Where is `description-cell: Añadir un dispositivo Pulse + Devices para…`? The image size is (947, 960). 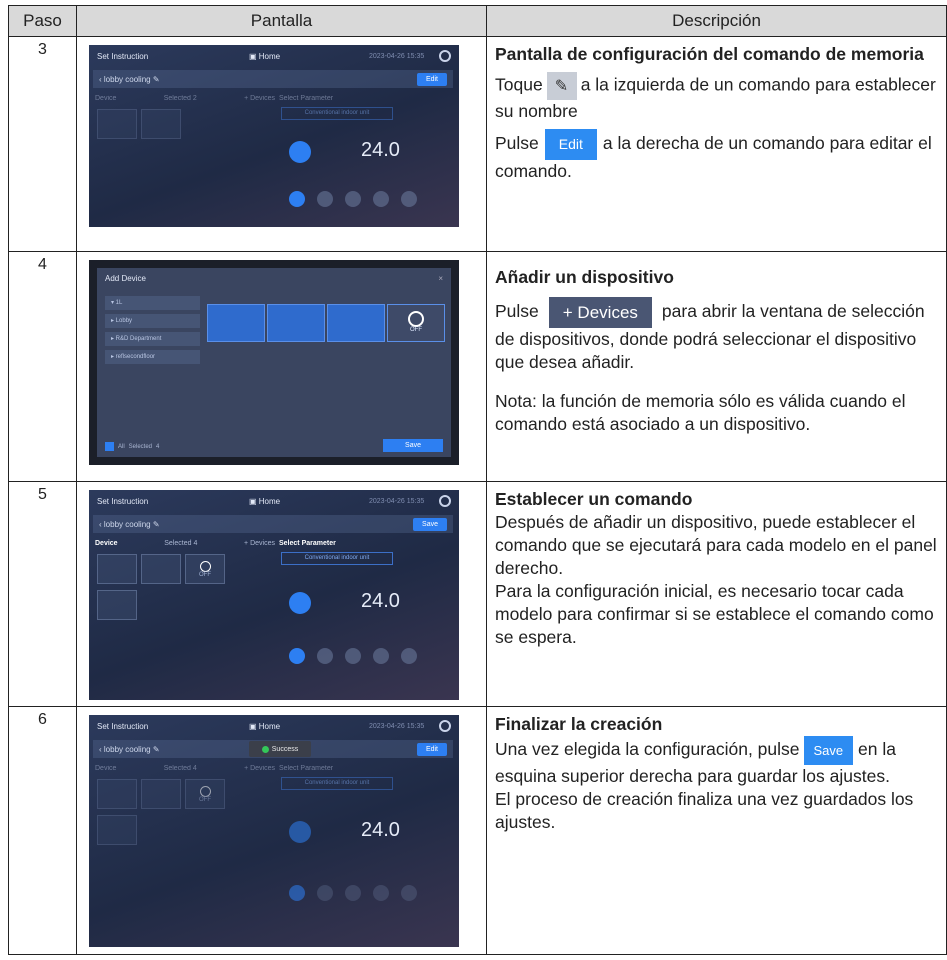 description-cell: Añadir un dispositivo Pulse + Devices para… is located at coordinates (716, 366).